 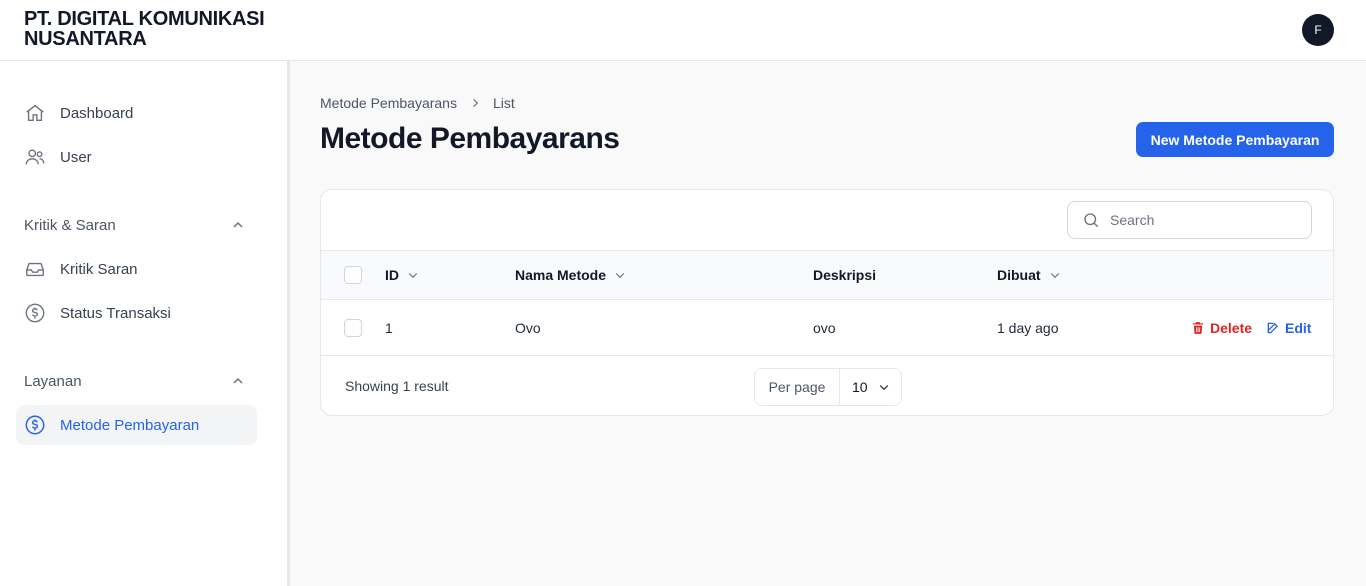 I want to click on page-title: Metode Pembayarans, so click(x=470, y=138).